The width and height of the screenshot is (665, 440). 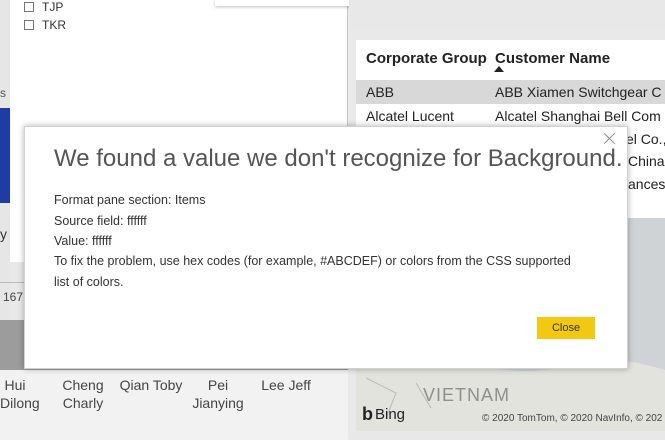 I want to click on map-country-label: VIETNAM, so click(x=467, y=395).